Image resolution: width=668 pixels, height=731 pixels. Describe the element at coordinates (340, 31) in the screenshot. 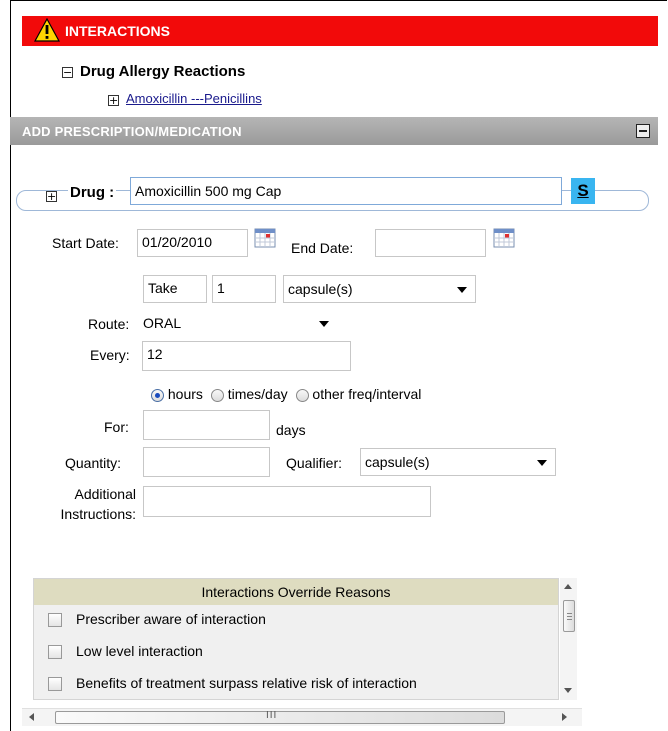

I see `interactions-bar: INTERACTIONS` at that location.